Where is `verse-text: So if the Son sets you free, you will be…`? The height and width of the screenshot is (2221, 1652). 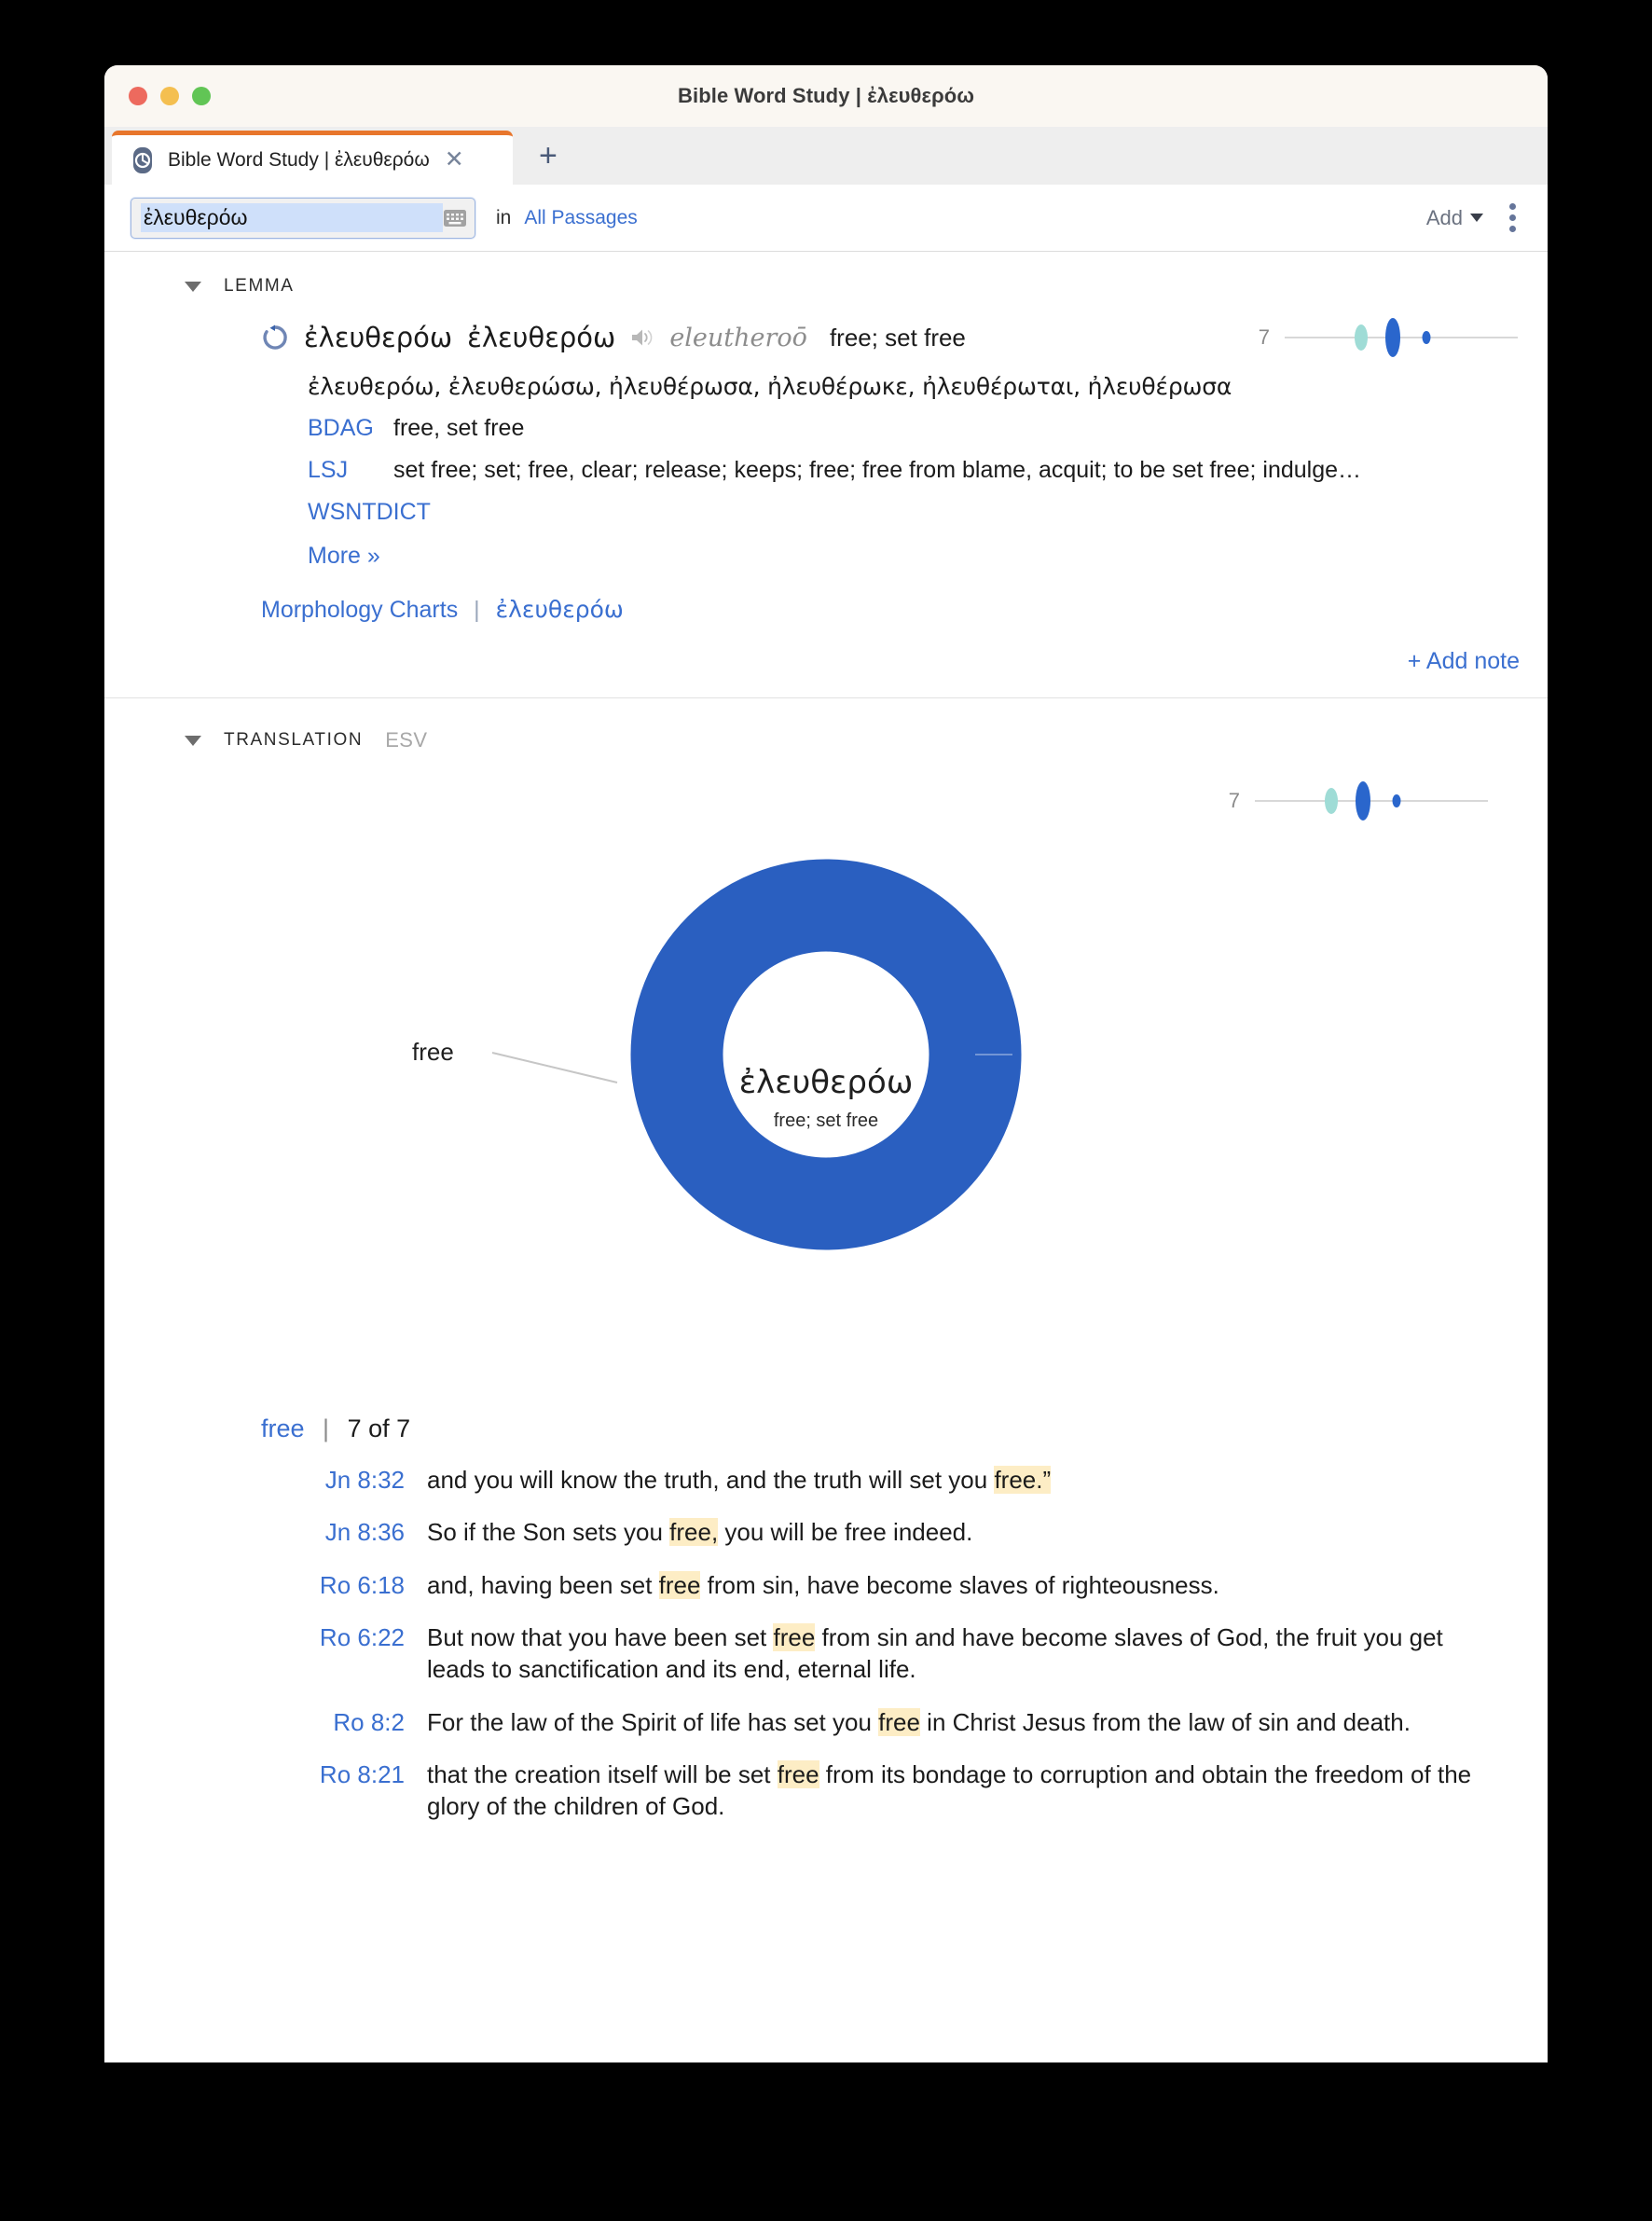 verse-text: So if the Son sets you free, you will be… is located at coordinates (946, 1532).